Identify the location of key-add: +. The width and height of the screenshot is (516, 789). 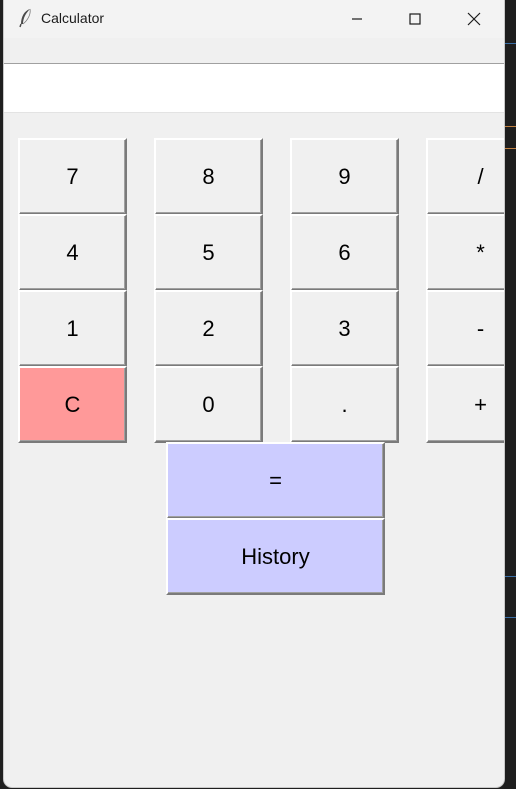
(465, 404).